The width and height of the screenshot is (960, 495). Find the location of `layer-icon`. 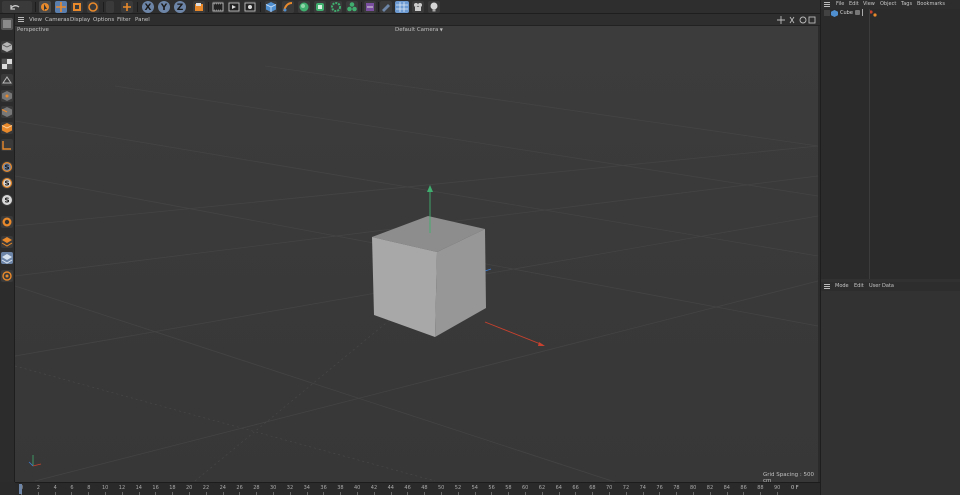

layer-icon is located at coordinates (827, 13).